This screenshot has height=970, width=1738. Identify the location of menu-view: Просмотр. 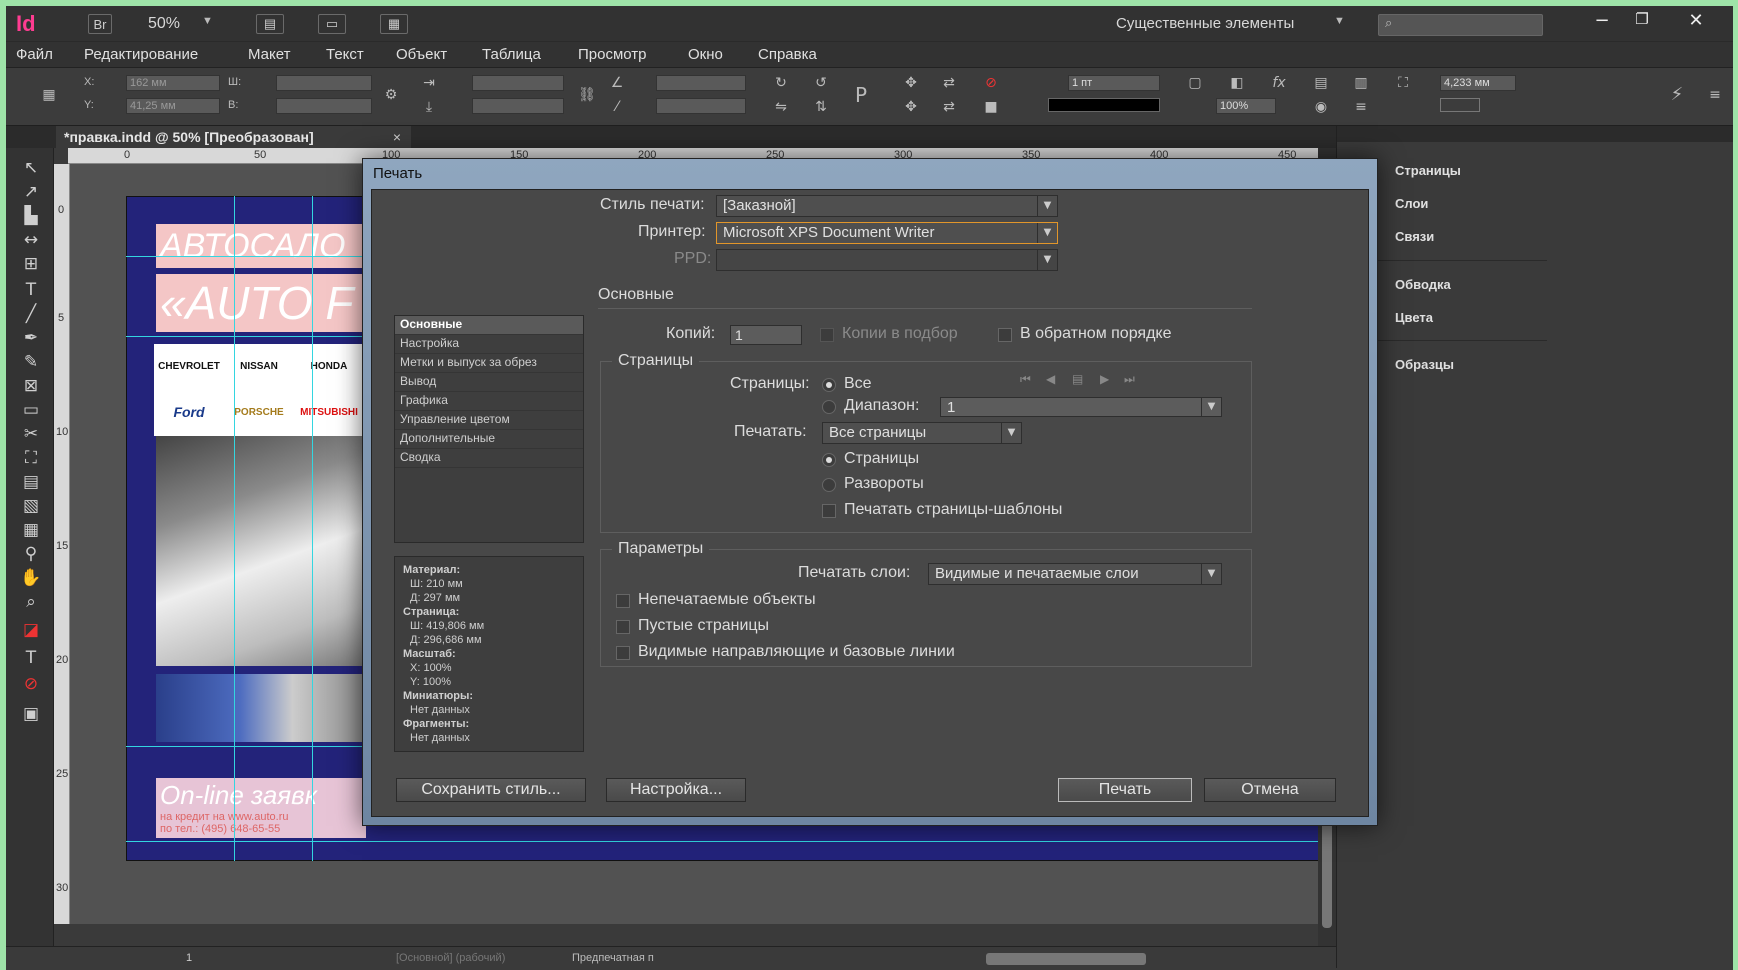
(612, 54).